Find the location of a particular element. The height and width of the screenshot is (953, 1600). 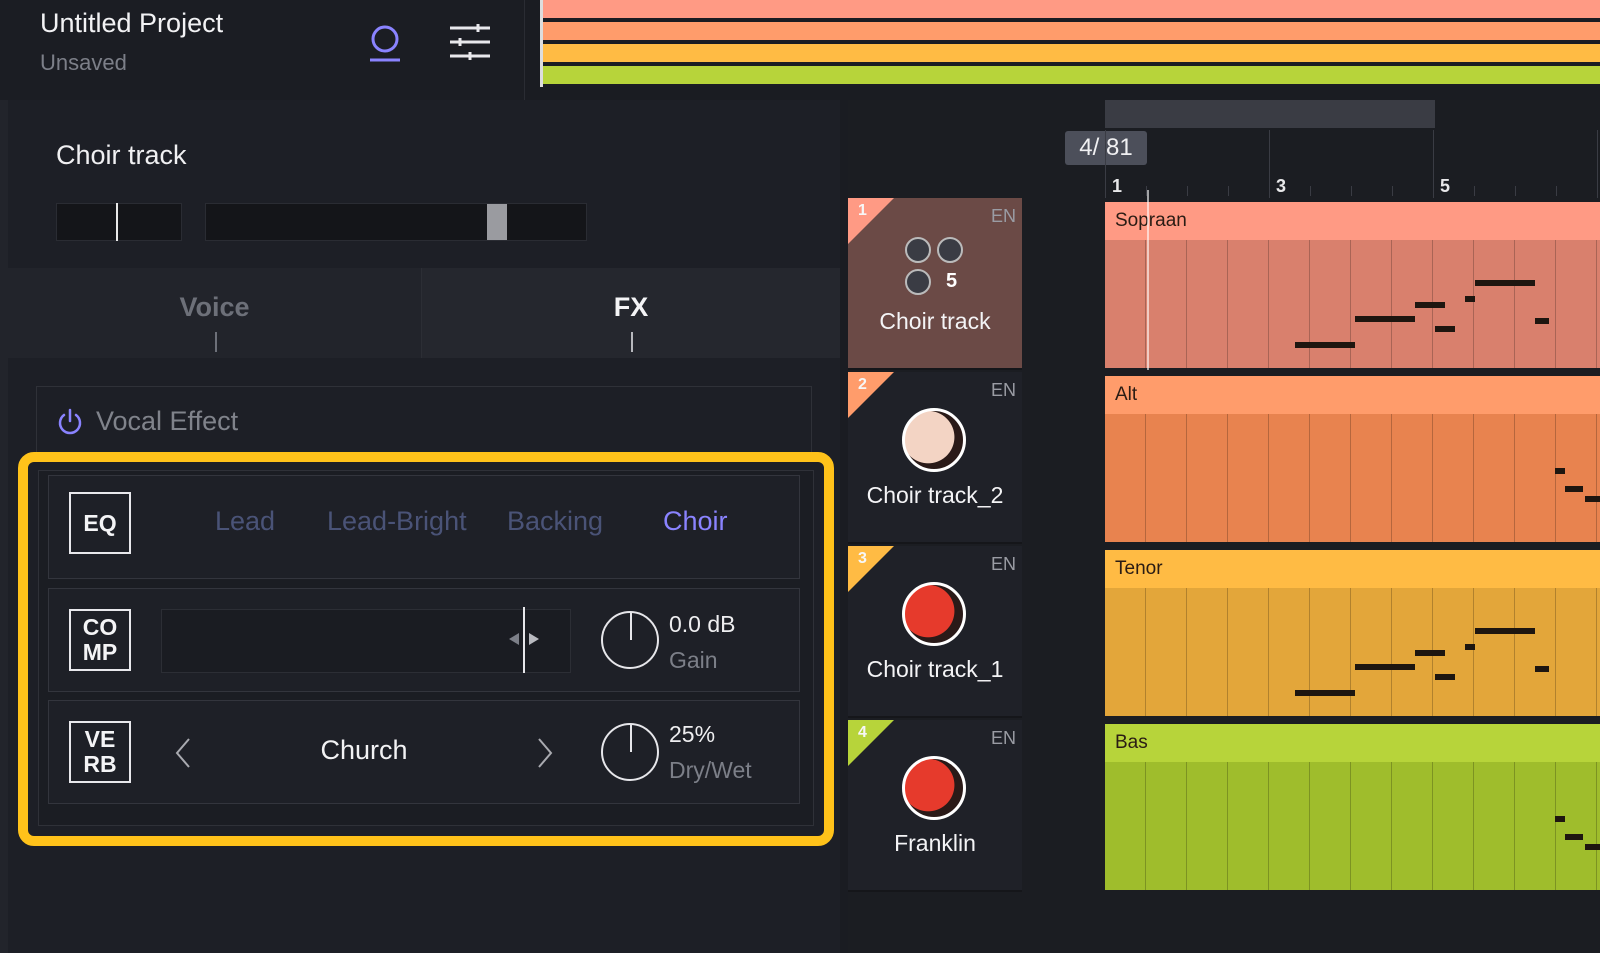

track-name: Franklin is located at coordinates (935, 843).